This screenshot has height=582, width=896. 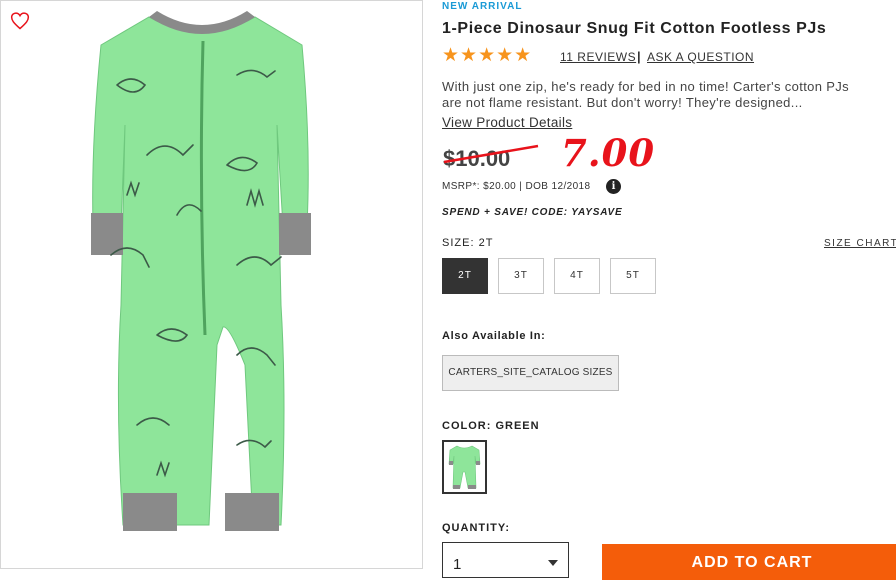 I want to click on size-selected-value: 2T, so click(x=486, y=243).